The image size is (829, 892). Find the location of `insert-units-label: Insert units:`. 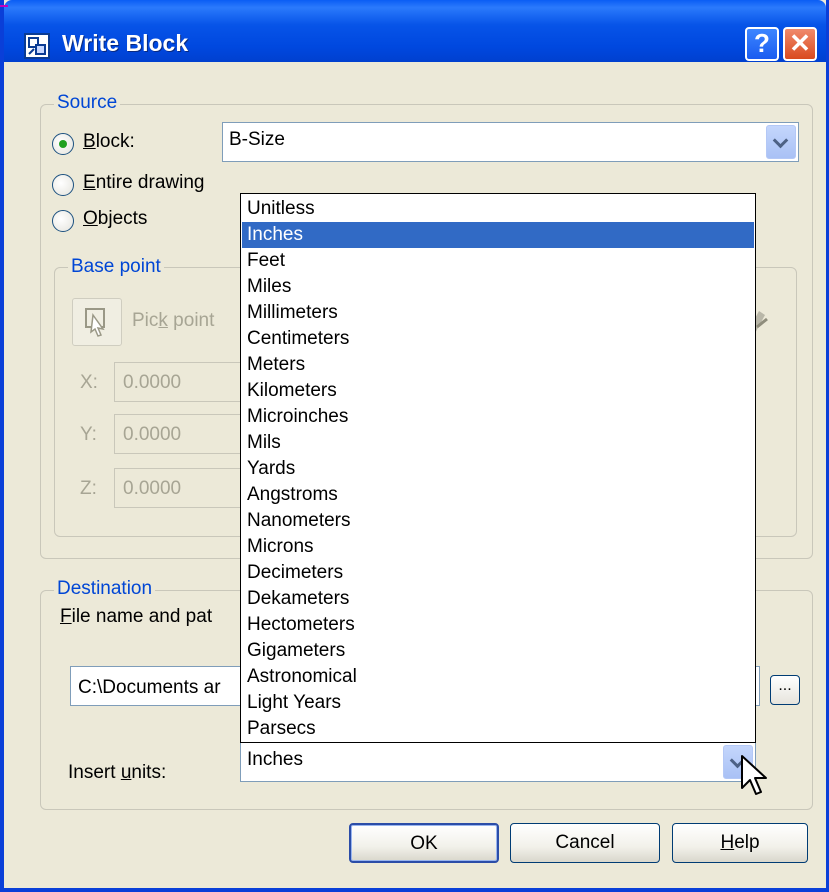

insert-units-label: Insert units: is located at coordinates (117, 772).